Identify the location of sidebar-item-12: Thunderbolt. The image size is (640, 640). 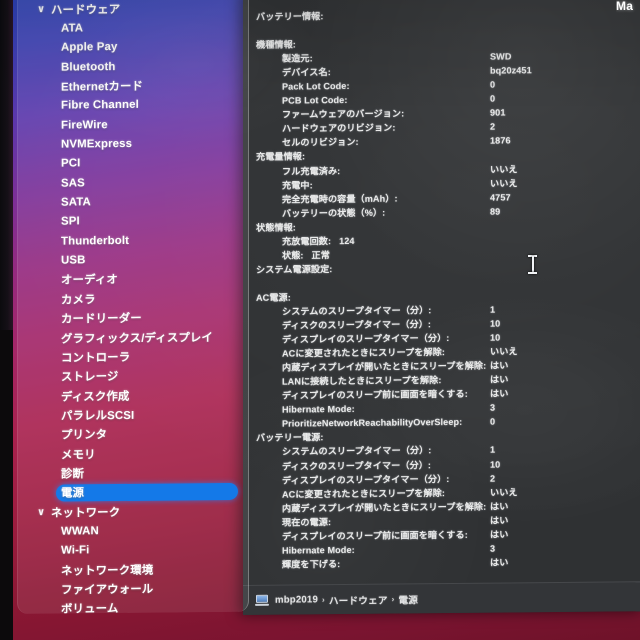
(133, 241).